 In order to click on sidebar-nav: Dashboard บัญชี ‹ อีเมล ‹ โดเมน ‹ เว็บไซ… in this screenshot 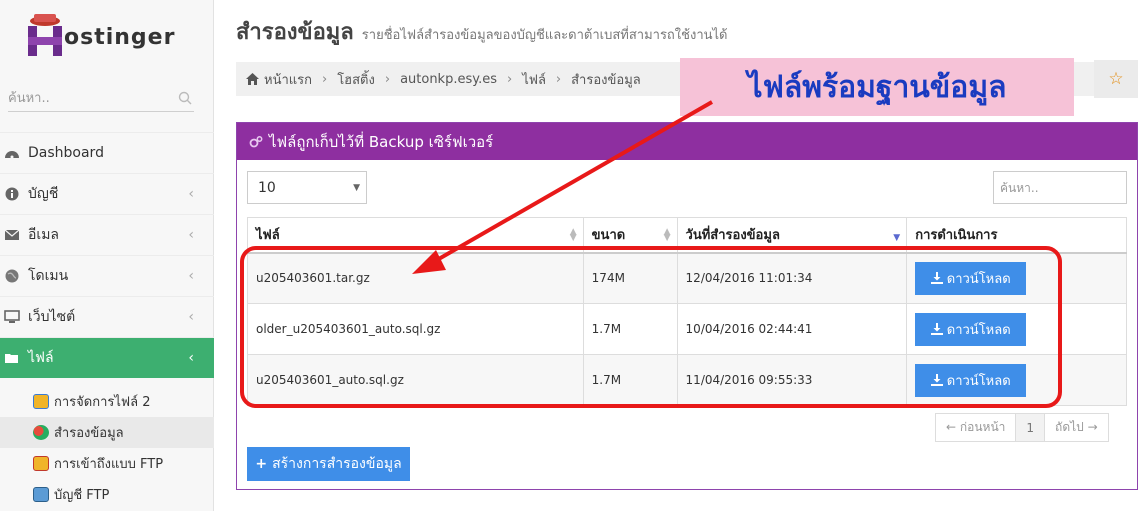, I will do `click(107, 255)`.